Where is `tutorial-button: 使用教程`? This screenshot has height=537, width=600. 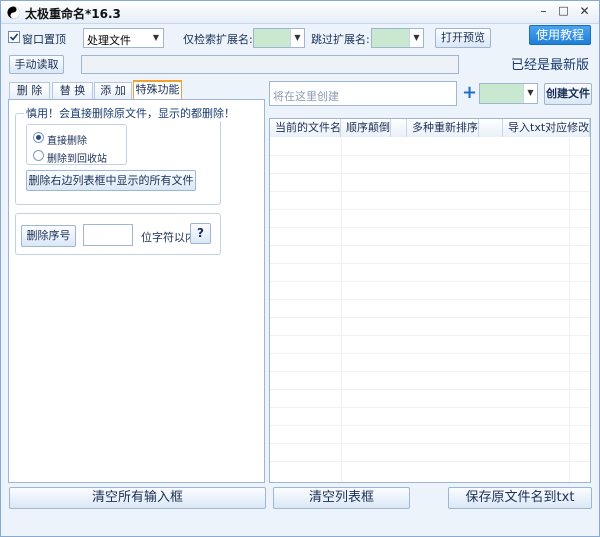 tutorial-button: 使用教程 is located at coordinates (560, 35).